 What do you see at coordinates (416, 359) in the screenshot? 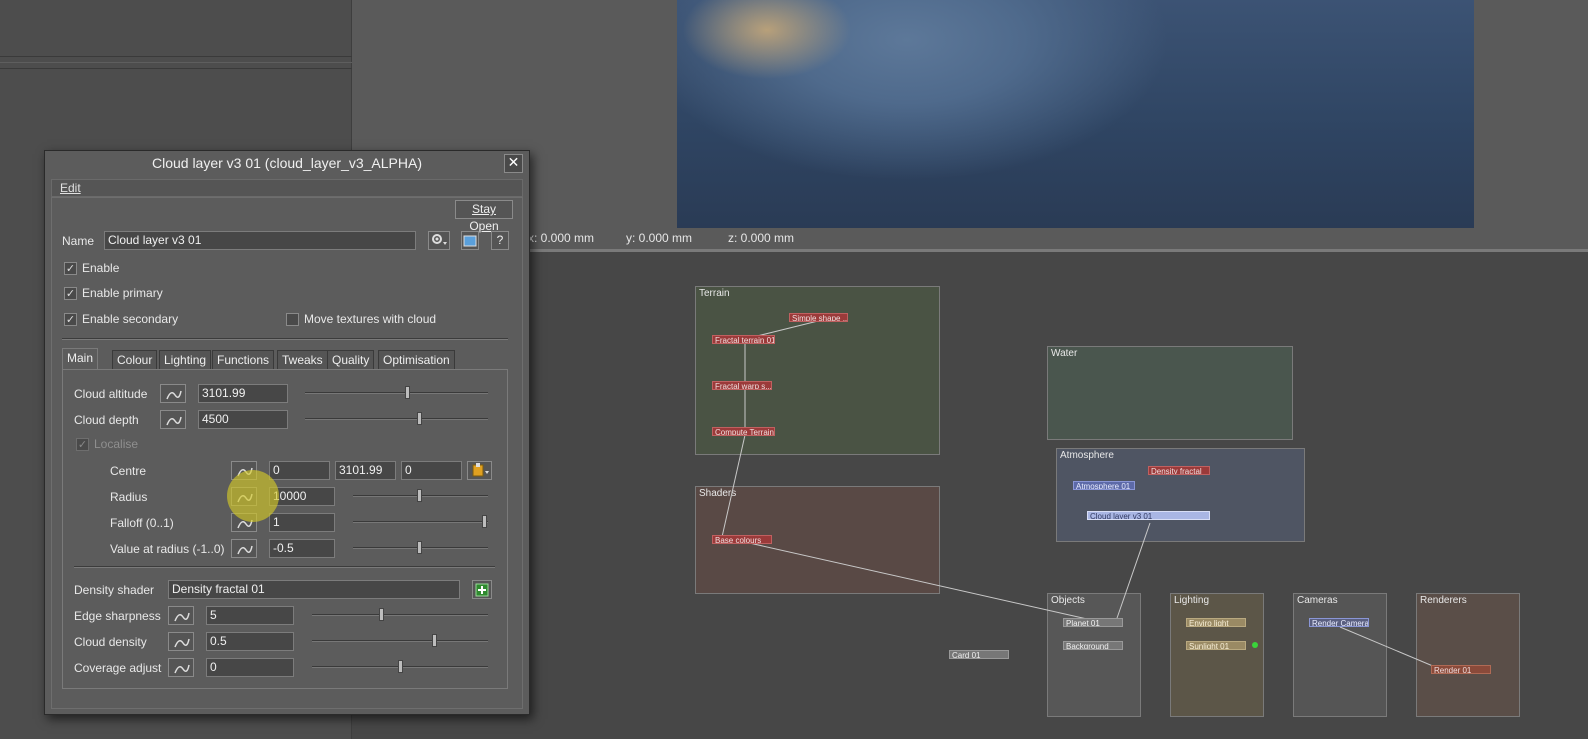
I see `tab-optimisation: Optimisation` at bounding box center [416, 359].